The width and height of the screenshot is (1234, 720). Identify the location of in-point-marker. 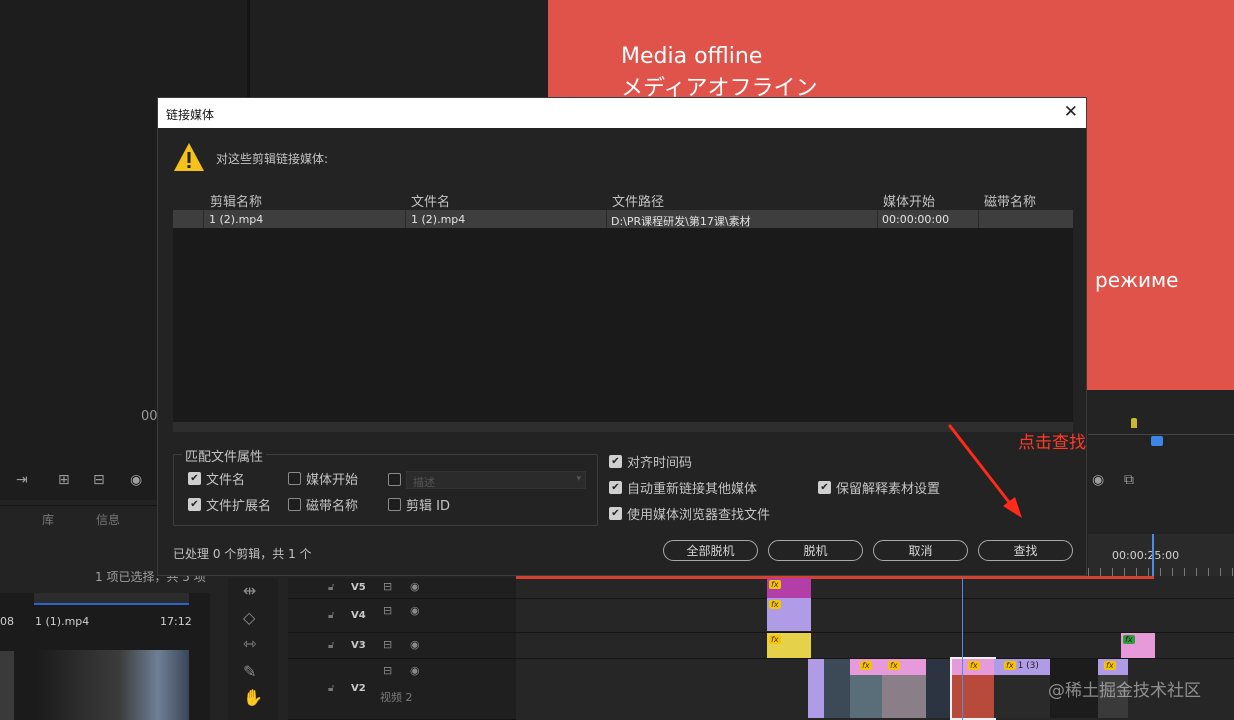
(1134, 423).